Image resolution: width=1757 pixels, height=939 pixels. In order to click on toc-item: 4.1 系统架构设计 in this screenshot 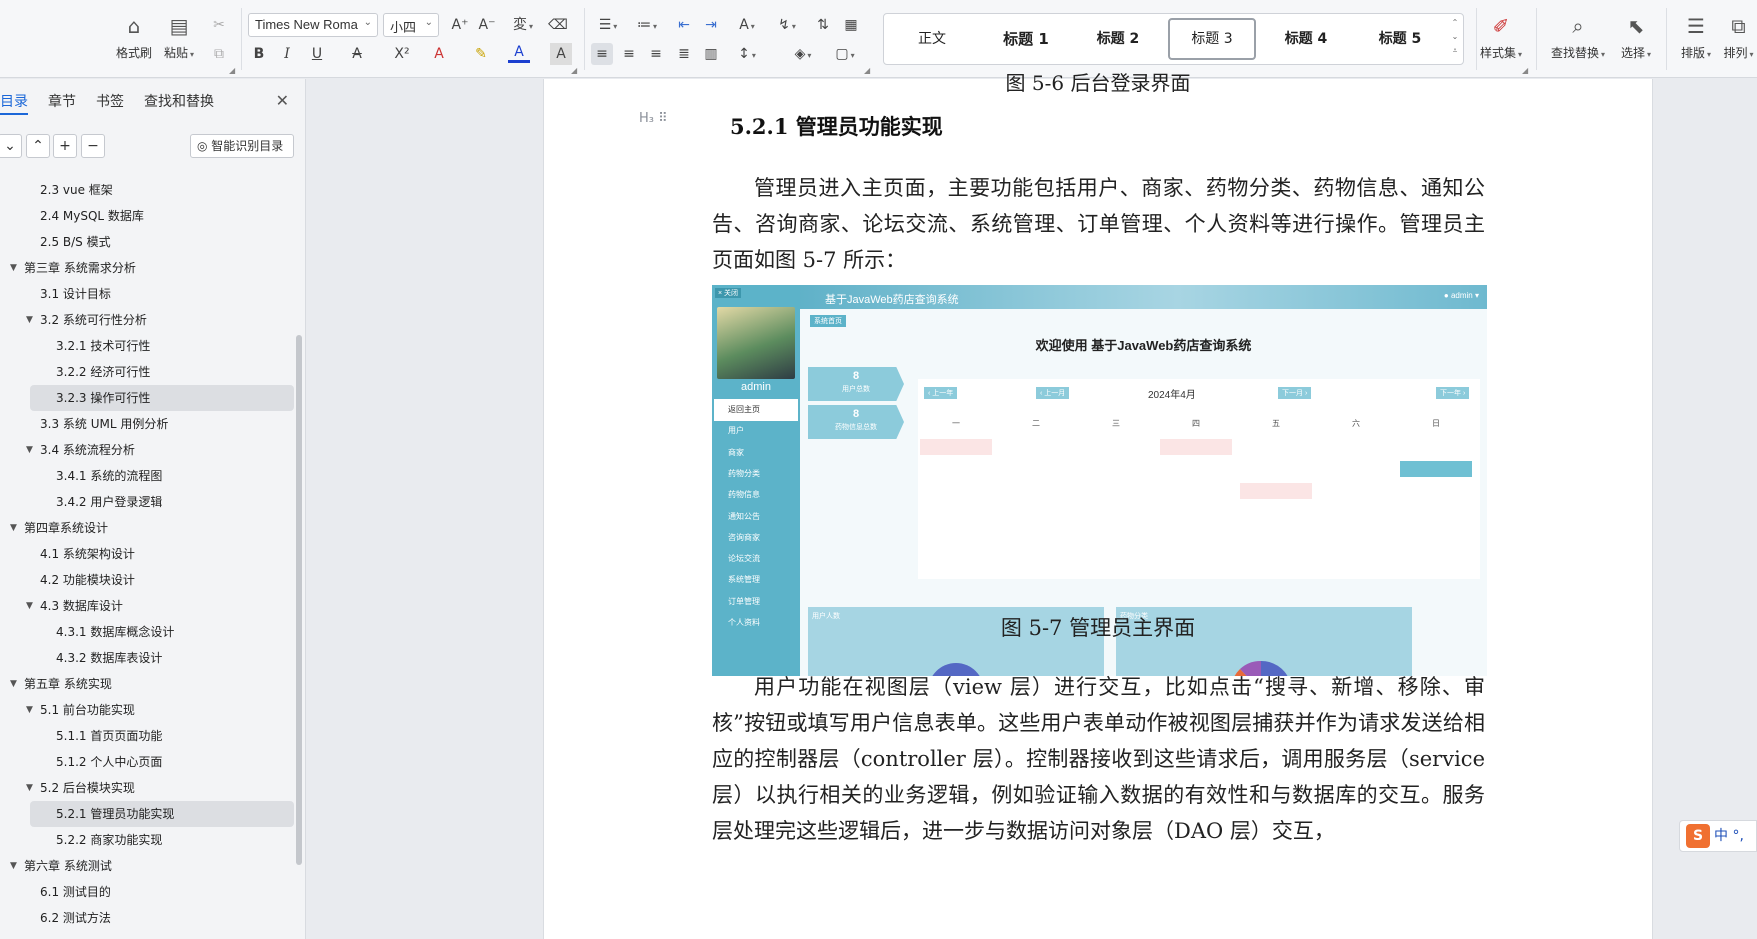, I will do `click(148, 554)`.